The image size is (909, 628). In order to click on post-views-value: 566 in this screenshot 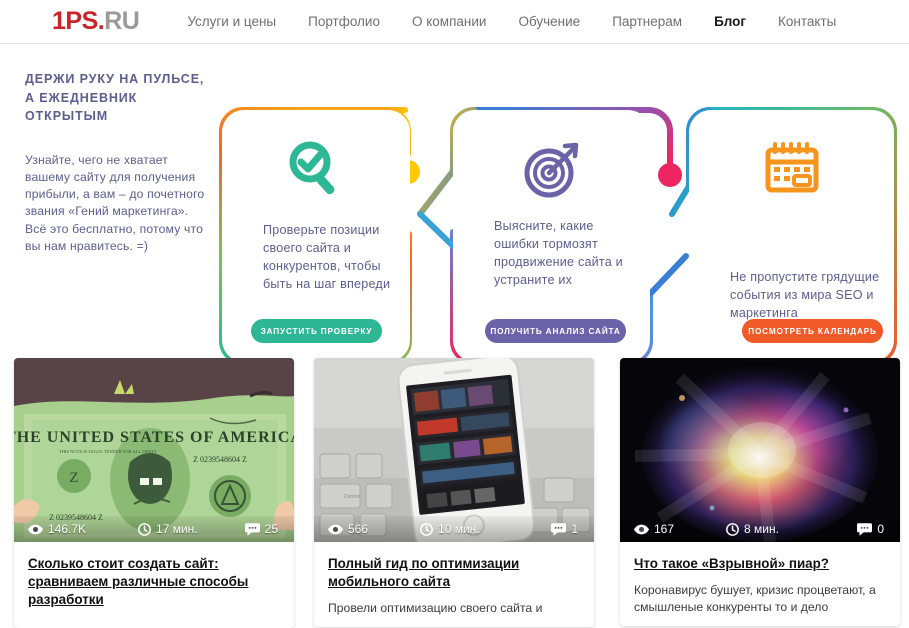, I will do `click(358, 529)`.